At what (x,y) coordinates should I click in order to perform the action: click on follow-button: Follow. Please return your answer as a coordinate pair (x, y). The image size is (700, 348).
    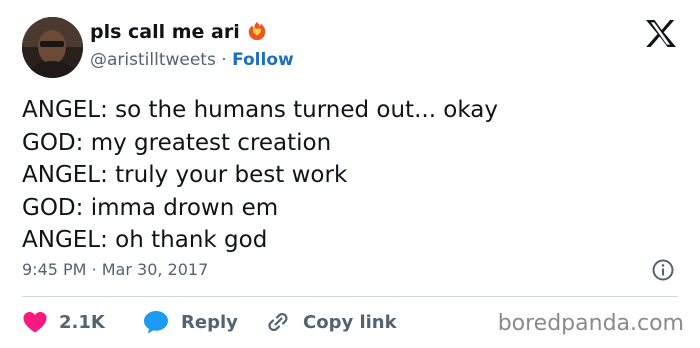
    Looking at the image, I should click on (263, 60).